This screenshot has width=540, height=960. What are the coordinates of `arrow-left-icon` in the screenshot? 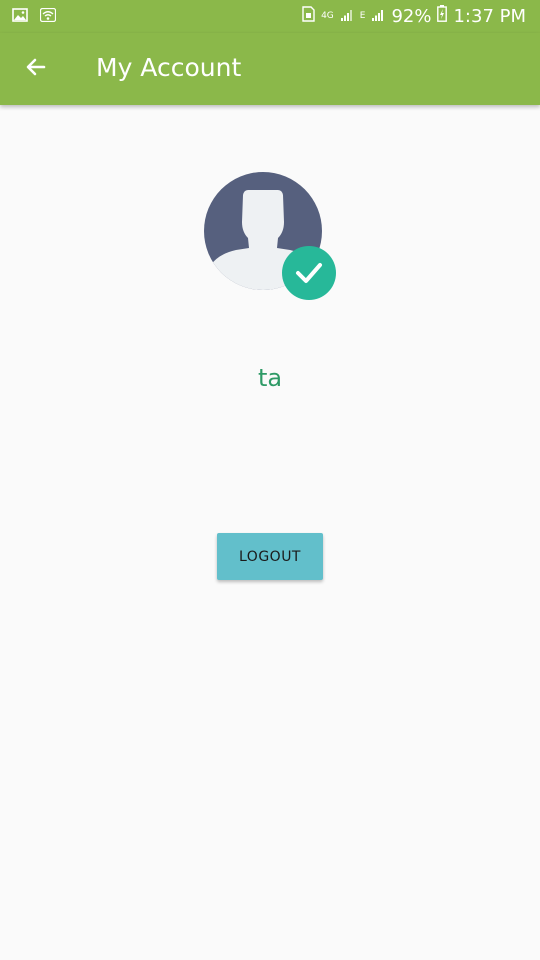 It's located at (36, 69).